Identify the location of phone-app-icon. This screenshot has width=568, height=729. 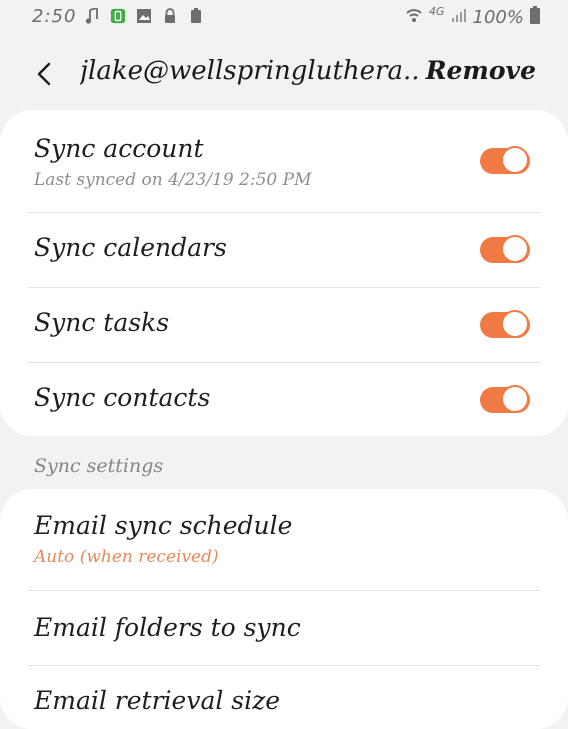
(118, 16).